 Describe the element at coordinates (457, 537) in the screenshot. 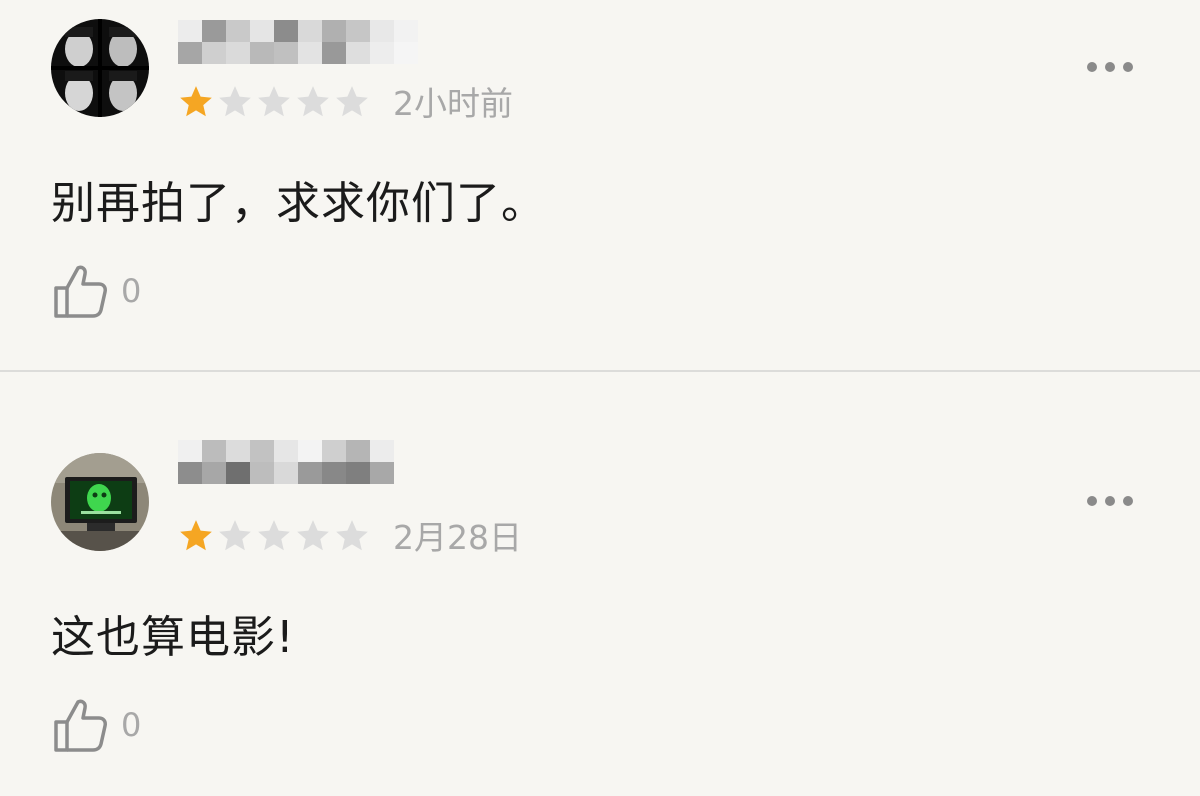

I see `review-time: 2月28日` at that location.